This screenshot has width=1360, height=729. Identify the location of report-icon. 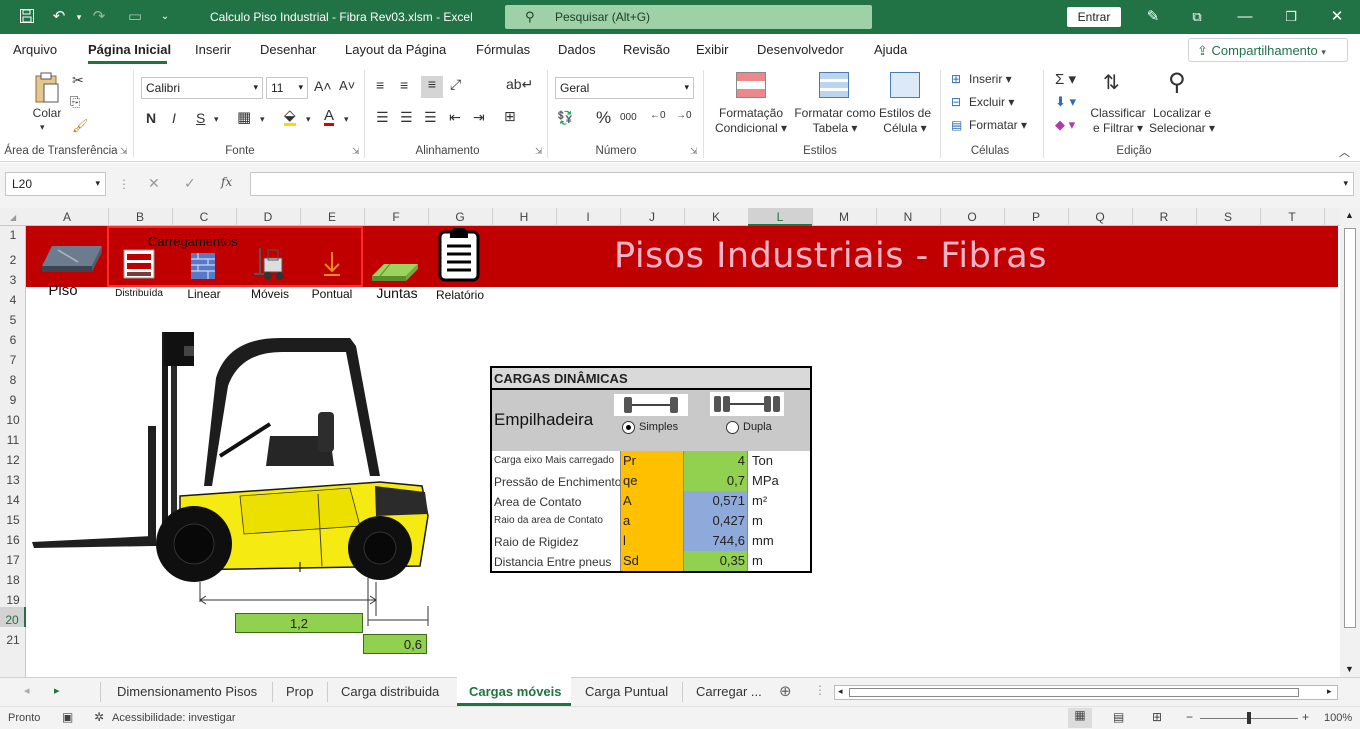
(459, 255).